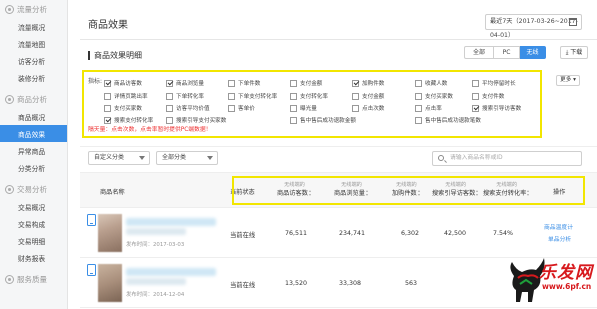 This screenshot has width=597, height=309. What do you see at coordinates (493, 97) in the screenshot?
I see `indicator-option-label: 支付件数` at bounding box center [493, 97].